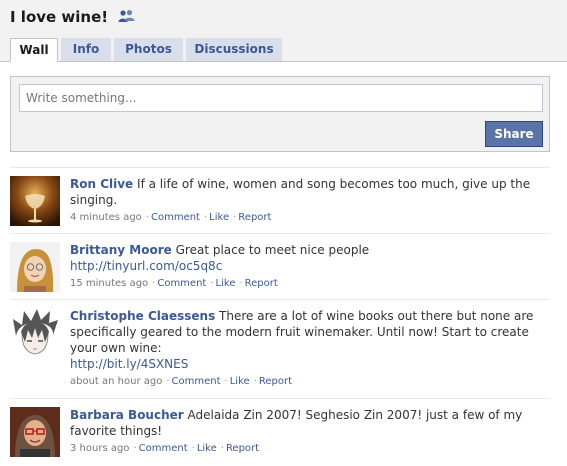  What do you see at coordinates (148, 49) in the screenshot?
I see `tab-photos: Photos` at bounding box center [148, 49].